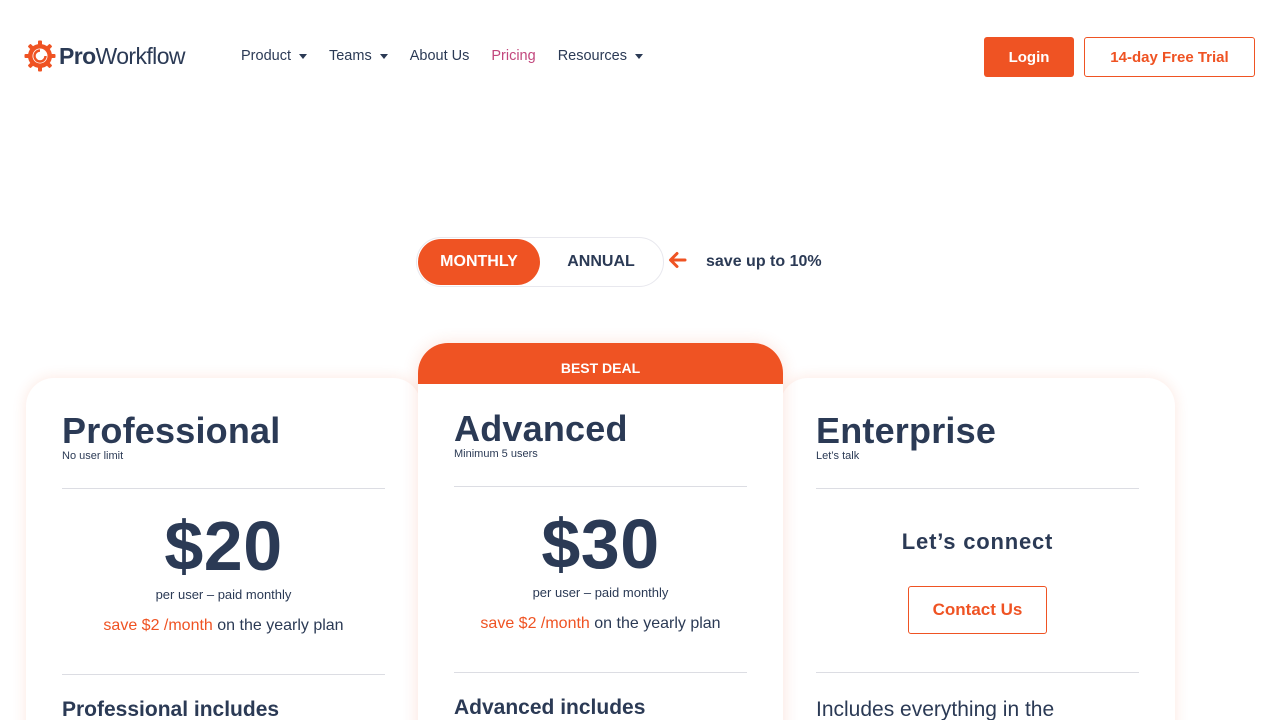 The image size is (1280, 720). Describe the element at coordinates (592, 56) in the screenshot. I see `nav-item-label: Resources` at that location.